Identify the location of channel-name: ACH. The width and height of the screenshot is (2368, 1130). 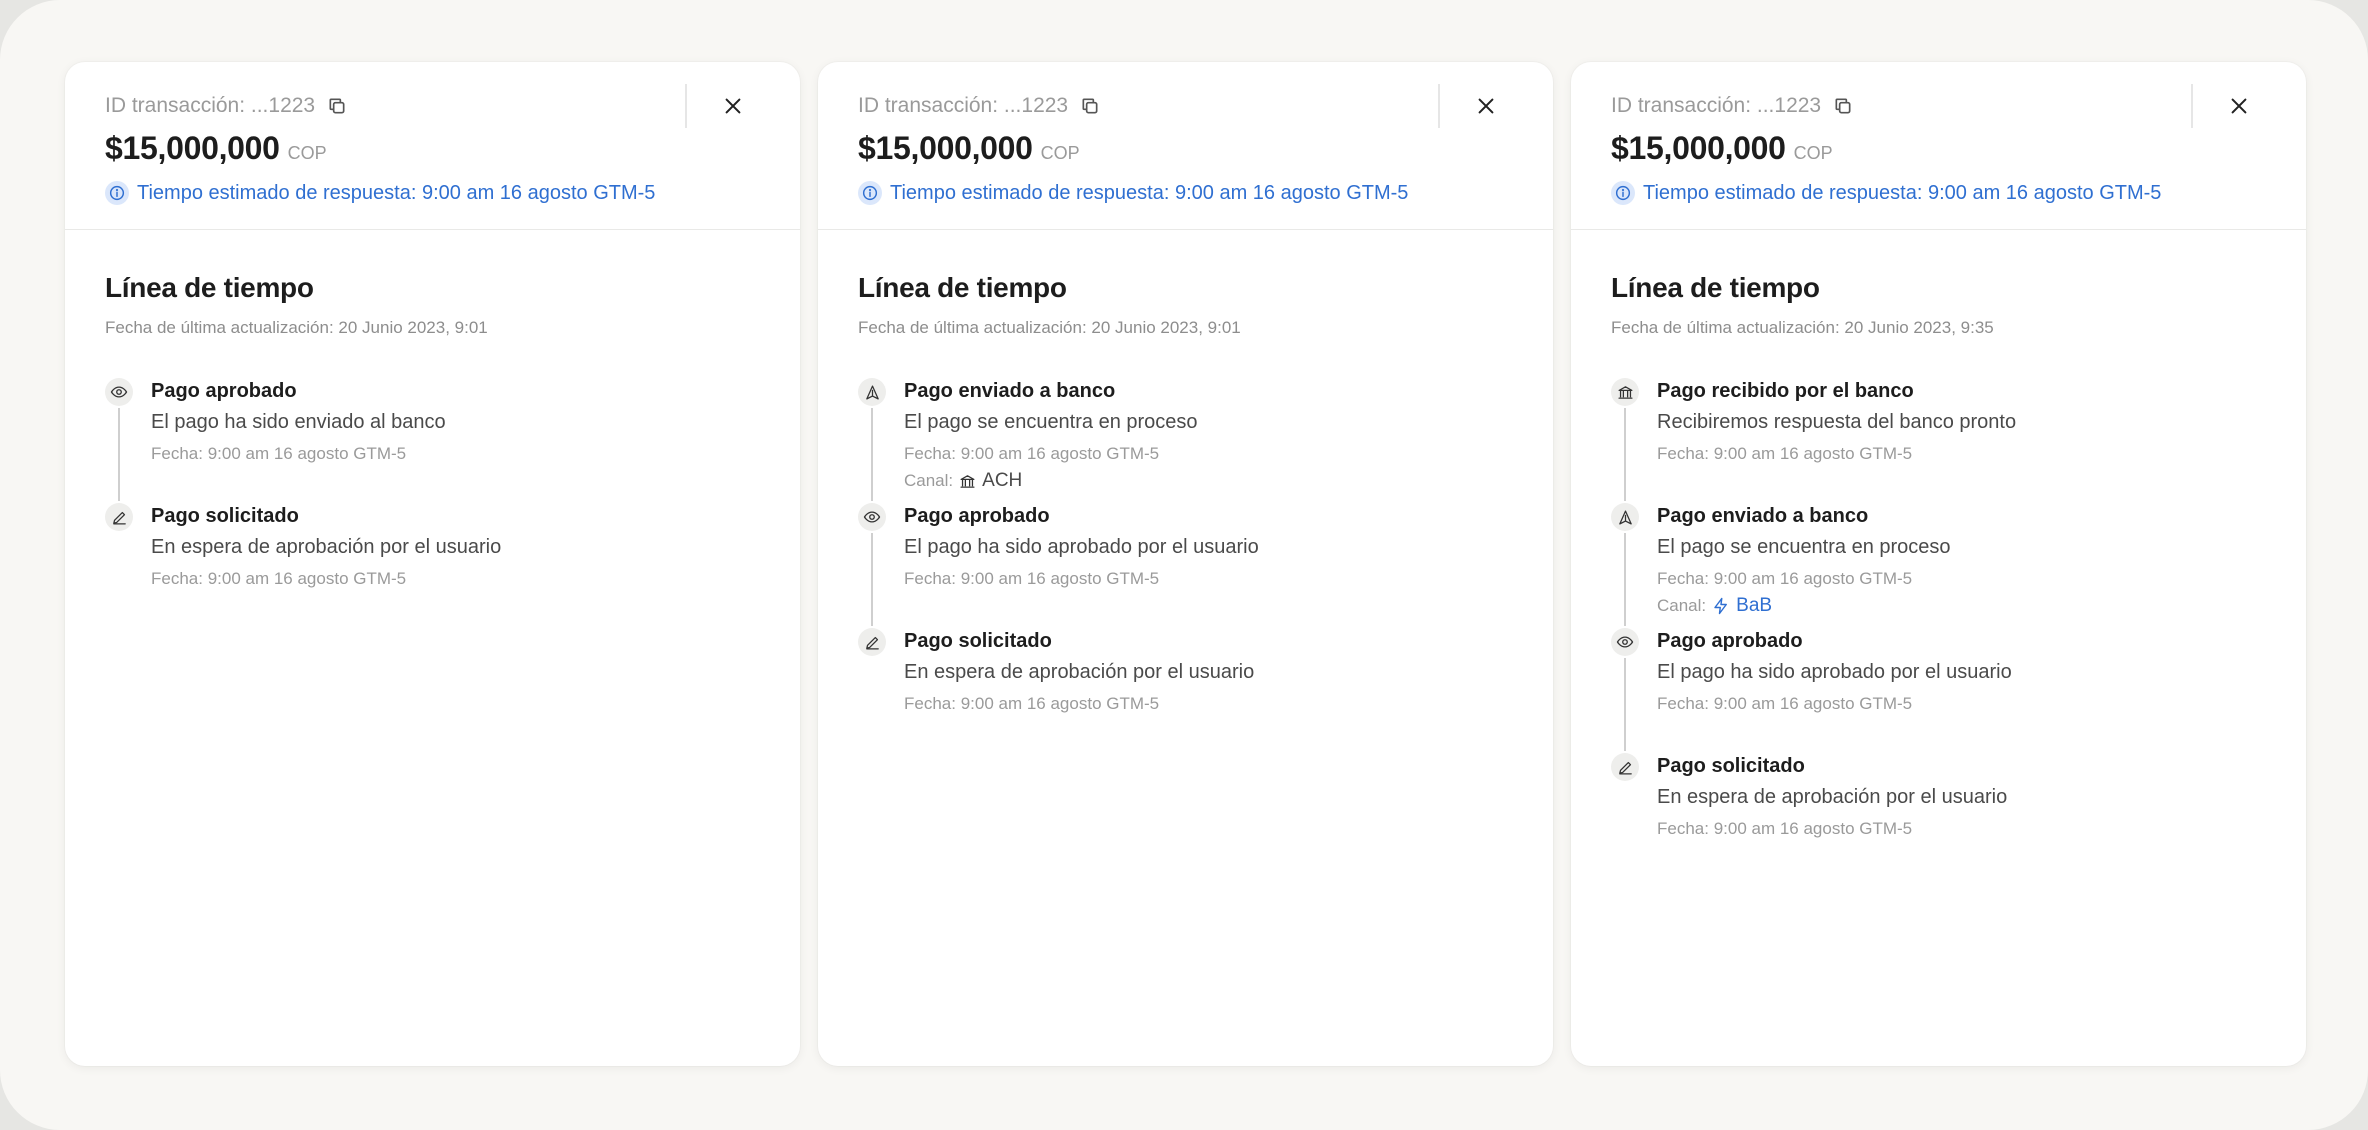
(1002, 480).